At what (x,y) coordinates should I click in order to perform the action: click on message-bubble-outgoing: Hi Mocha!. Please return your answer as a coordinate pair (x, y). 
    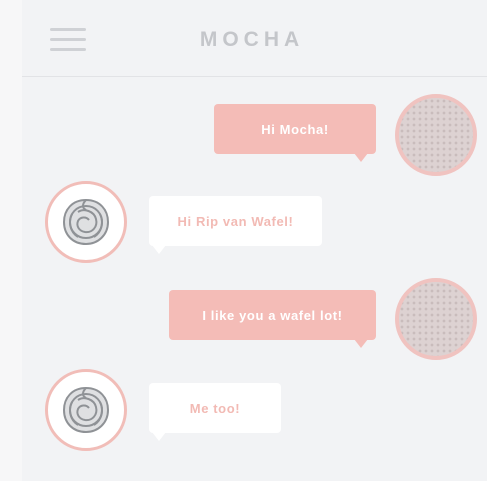
    Looking at the image, I should click on (295, 129).